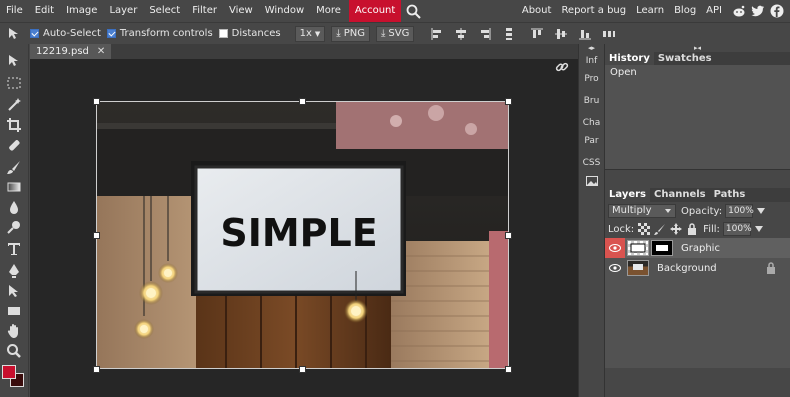  I want to click on opacity-input: 100%, so click(739, 211).